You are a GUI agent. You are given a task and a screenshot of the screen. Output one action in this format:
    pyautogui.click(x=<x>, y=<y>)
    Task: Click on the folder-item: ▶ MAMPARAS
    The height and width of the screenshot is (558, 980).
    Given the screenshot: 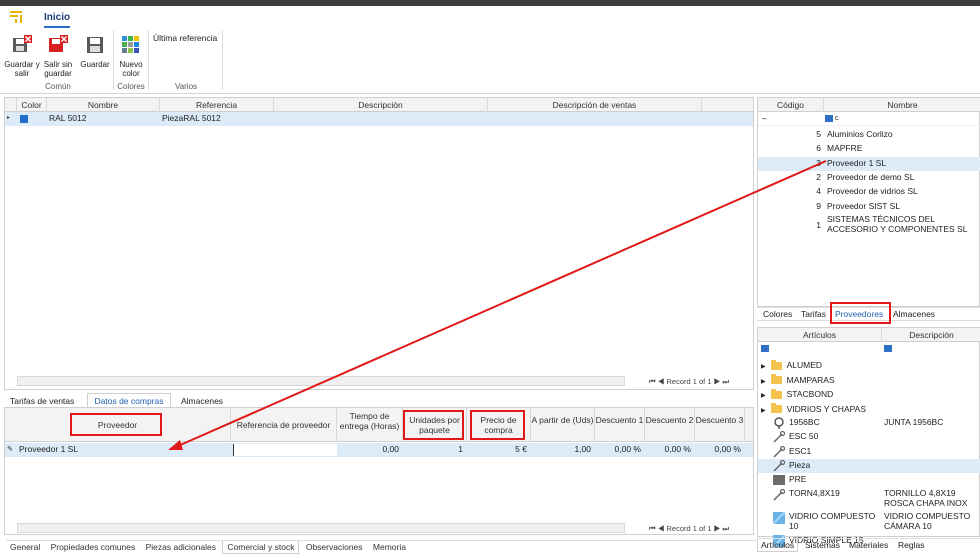 What is the action you would take?
    pyautogui.click(x=798, y=380)
    